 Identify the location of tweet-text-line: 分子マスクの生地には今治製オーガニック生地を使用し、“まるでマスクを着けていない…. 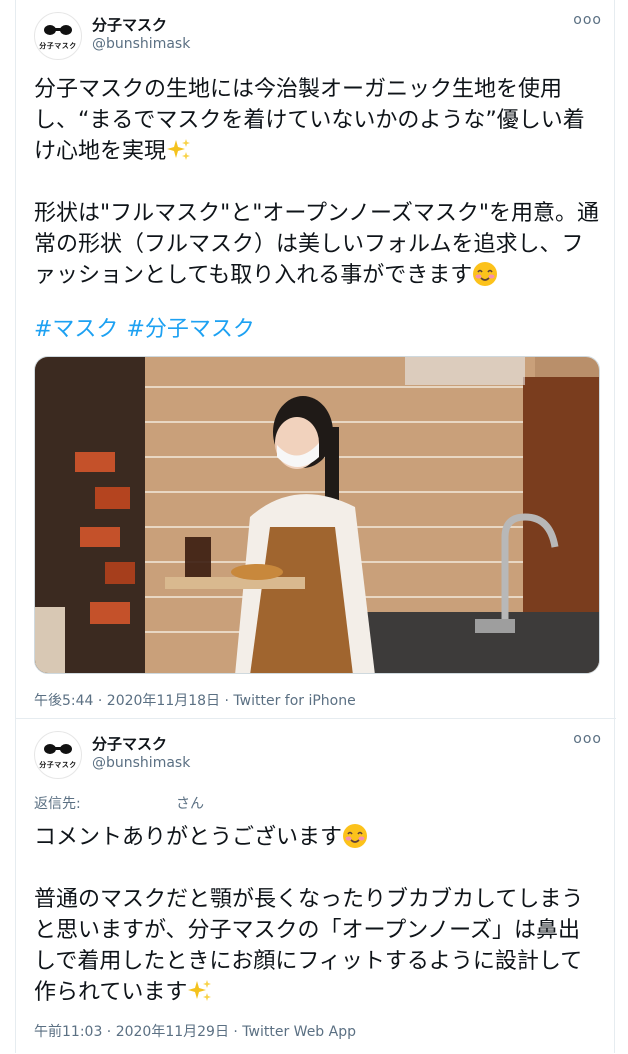
(309, 120).